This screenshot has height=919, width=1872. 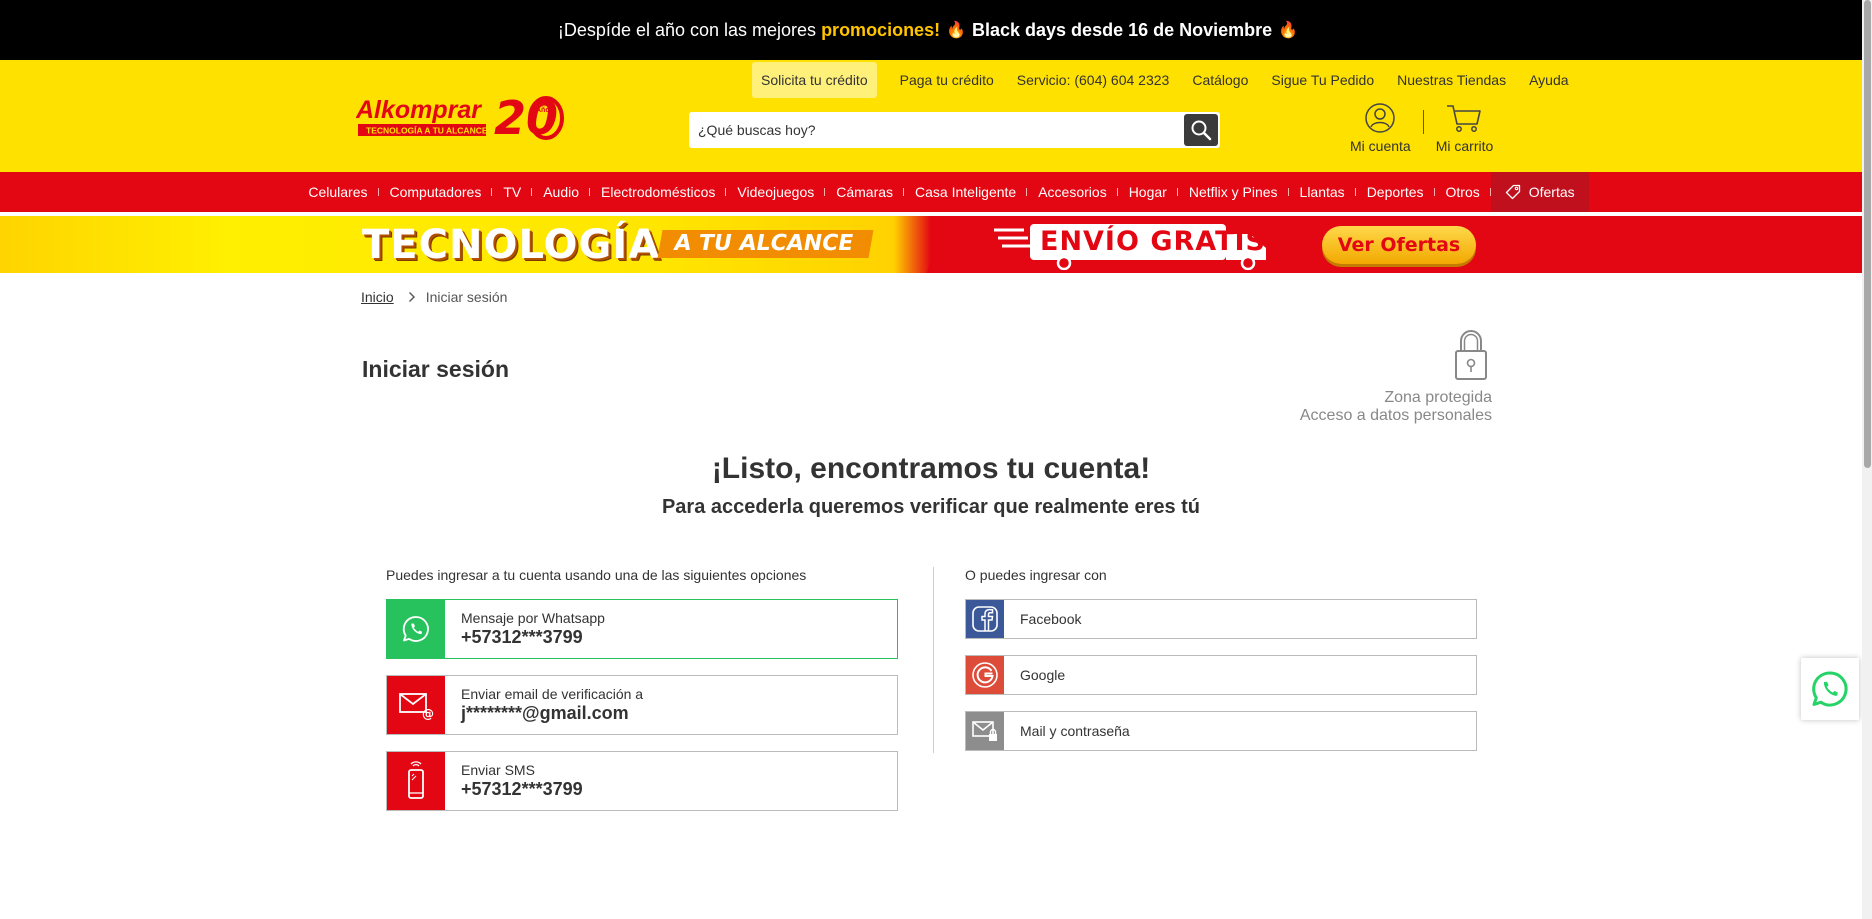 What do you see at coordinates (1395, 415) in the screenshot?
I see `protected-zone-desc: Acceso a datos personales` at bounding box center [1395, 415].